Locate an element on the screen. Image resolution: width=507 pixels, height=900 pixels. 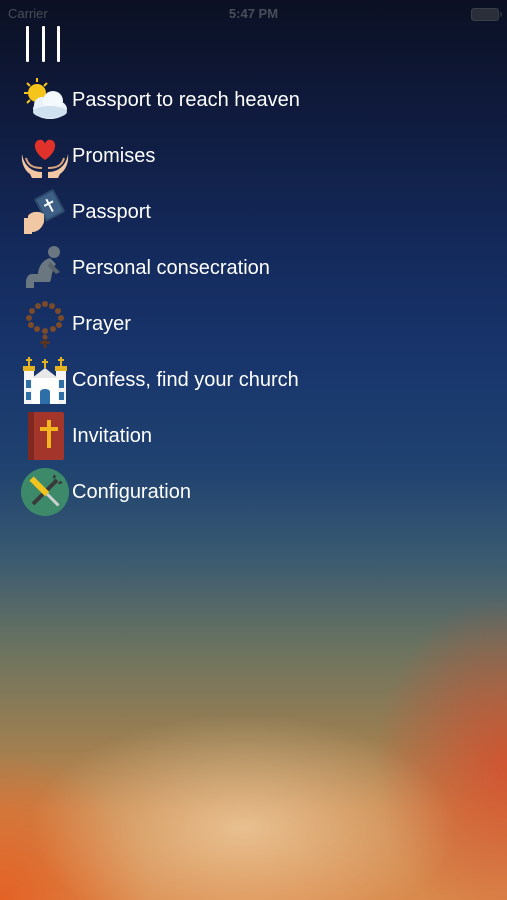
tools-icon is located at coordinates (45, 492).